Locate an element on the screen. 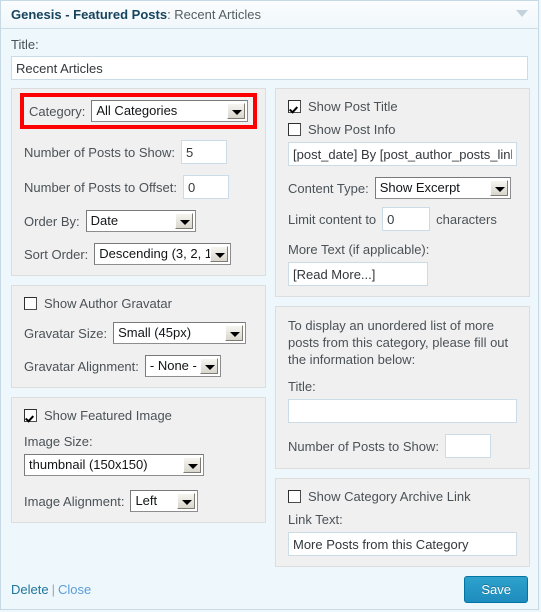 The image size is (541, 612). category-row: Category: All Categories is located at coordinates (138, 111).